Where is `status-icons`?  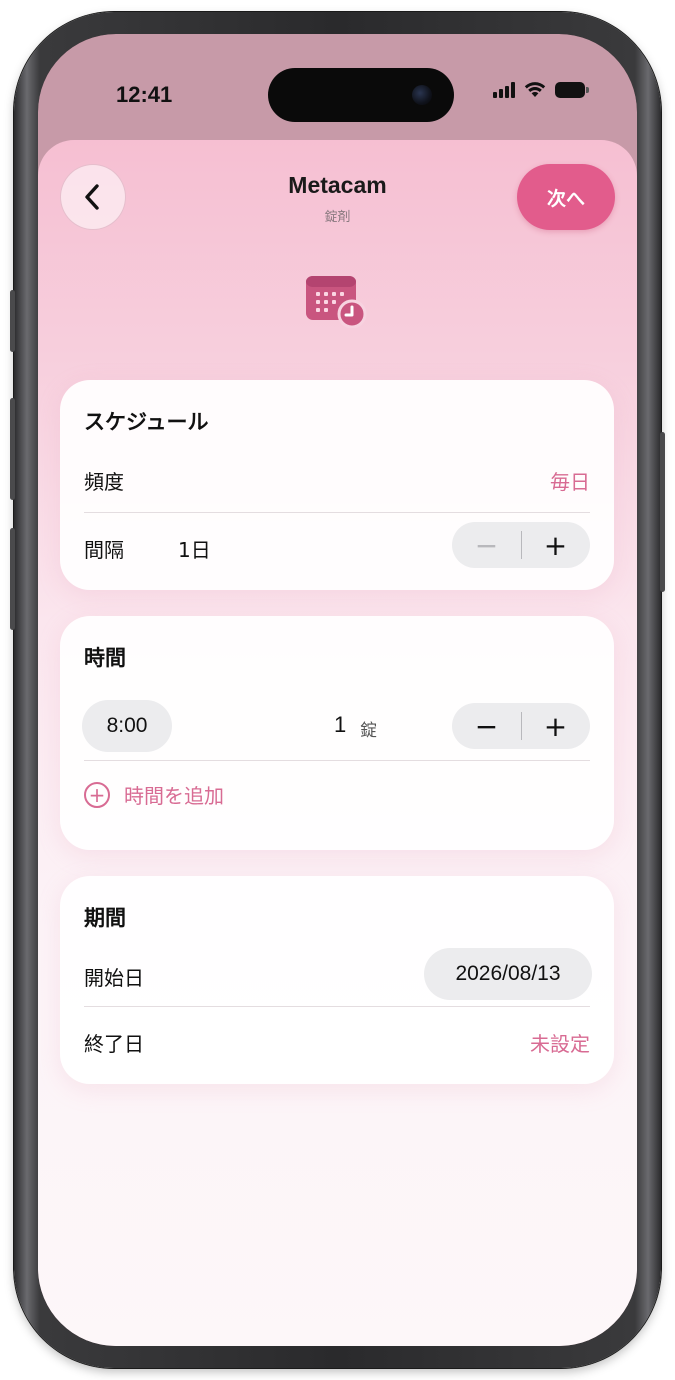
status-icons is located at coordinates (541, 90).